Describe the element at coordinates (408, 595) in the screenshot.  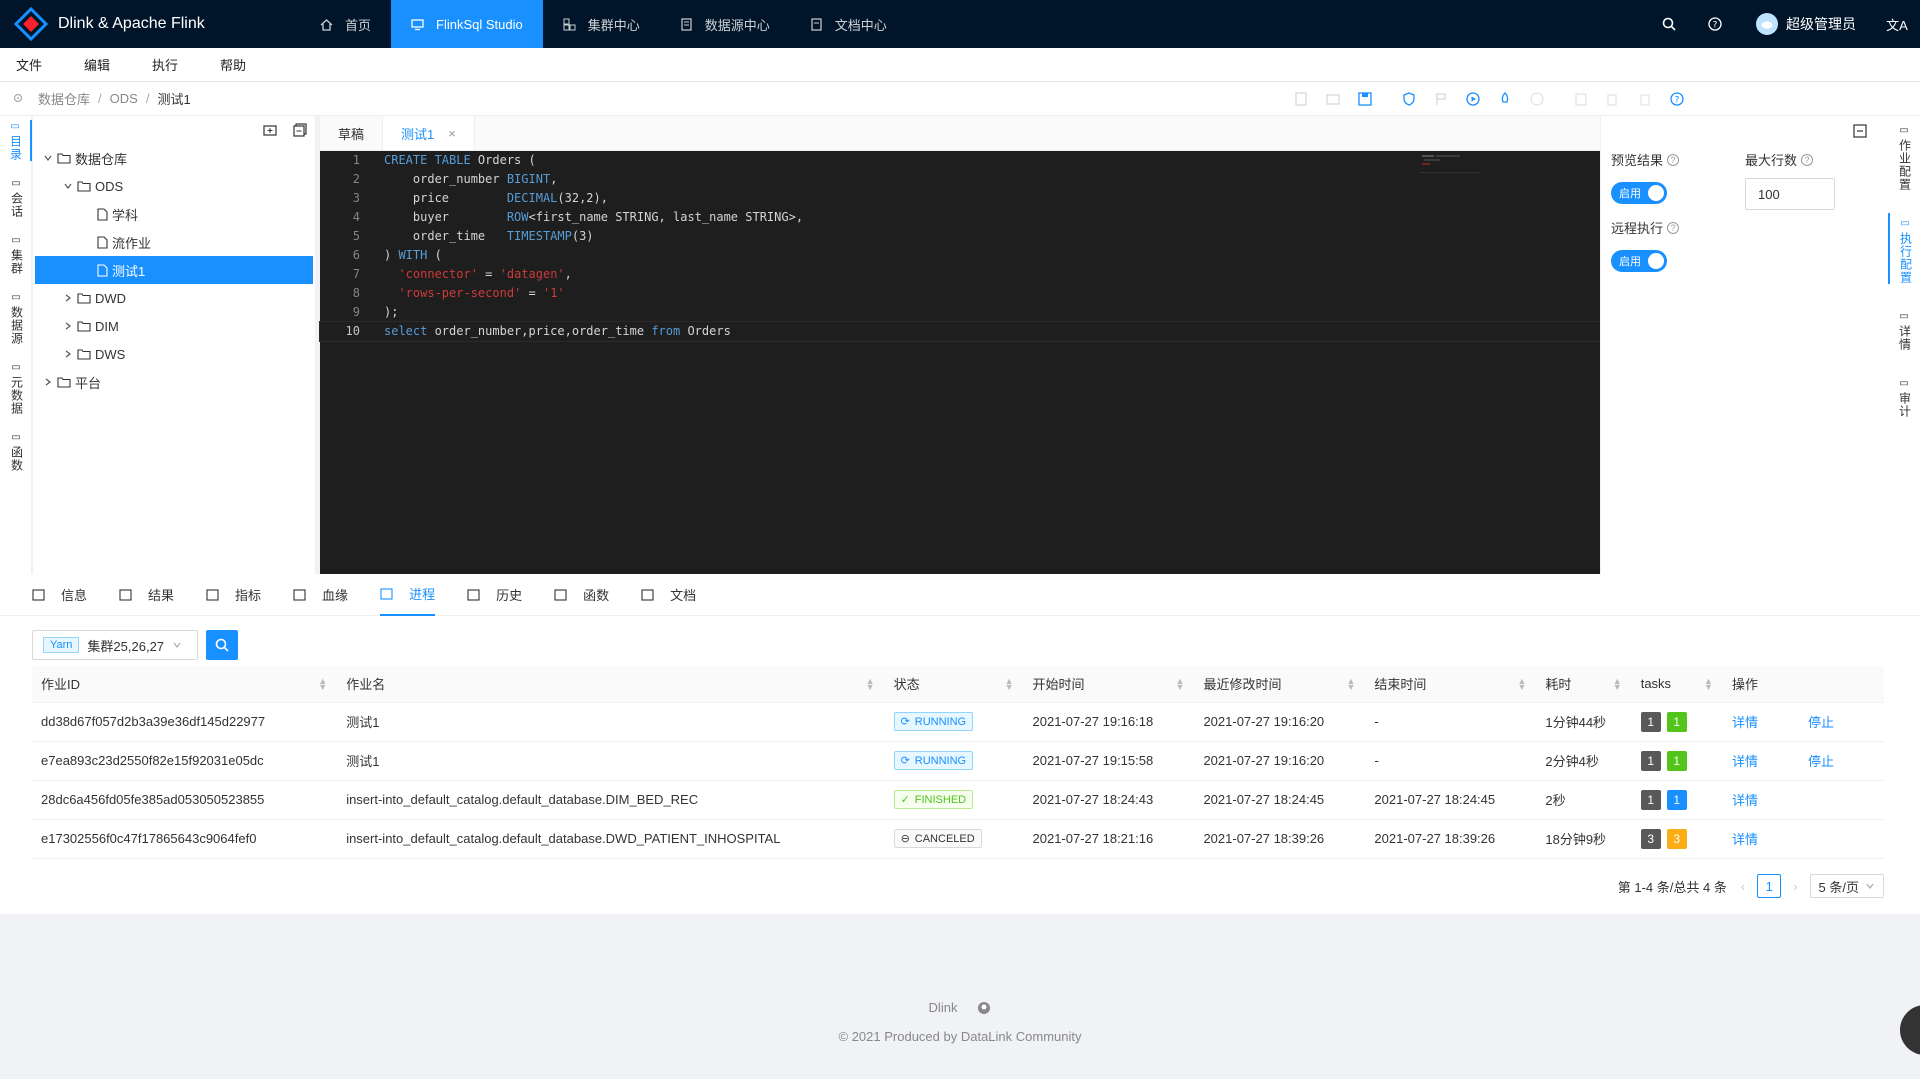
I see `bottom-tab: 进程` at that location.